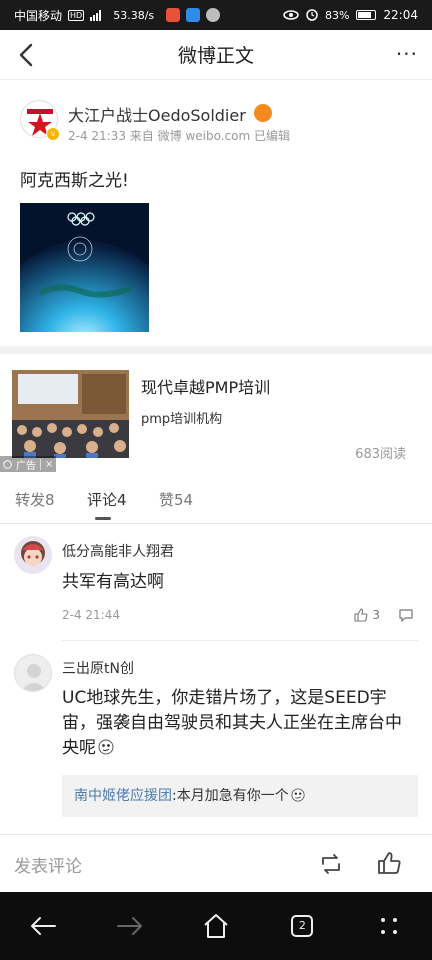 The height and width of the screenshot is (960, 432). I want to click on battery-percent: 83%, so click(337, 15).